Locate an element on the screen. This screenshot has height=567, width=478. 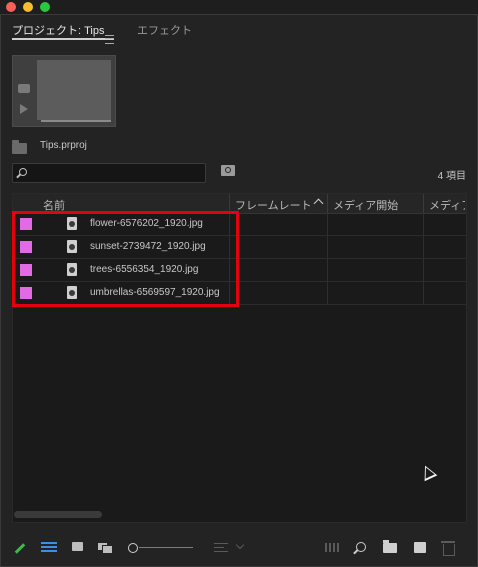
active-tab-underline is located at coordinates (63, 39).